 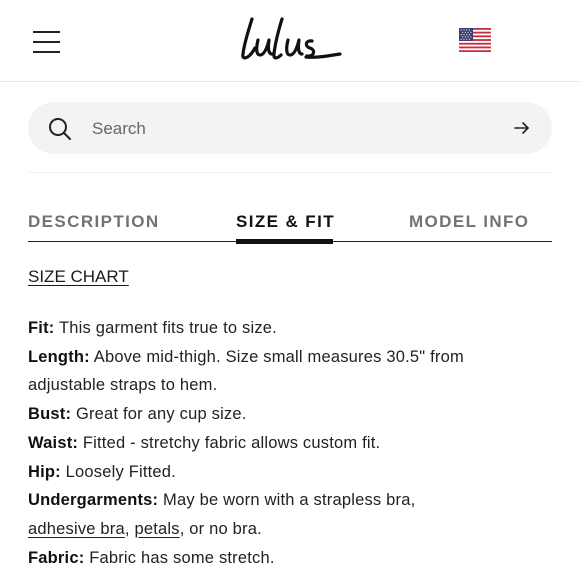 I want to click on undergarments-label: Undergarments:, so click(x=93, y=500).